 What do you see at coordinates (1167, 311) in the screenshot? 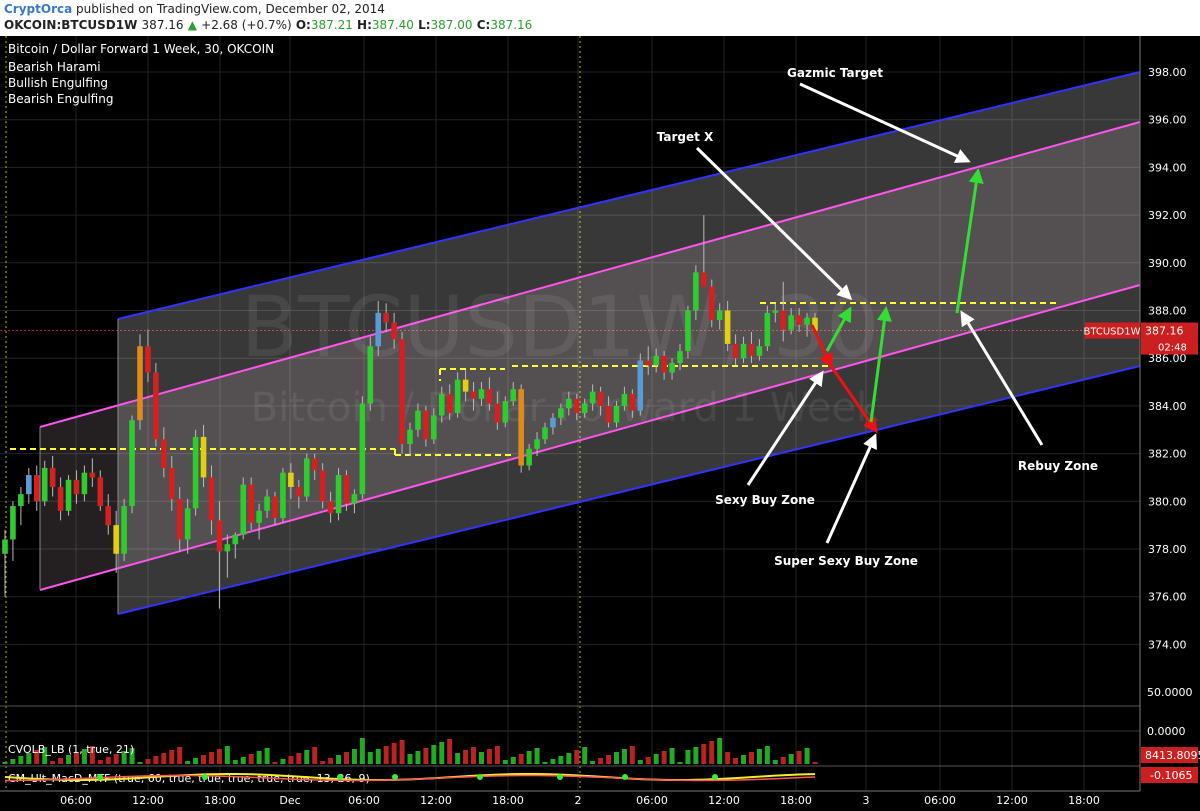
I see `y-tick-label: 388.00` at bounding box center [1167, 311].